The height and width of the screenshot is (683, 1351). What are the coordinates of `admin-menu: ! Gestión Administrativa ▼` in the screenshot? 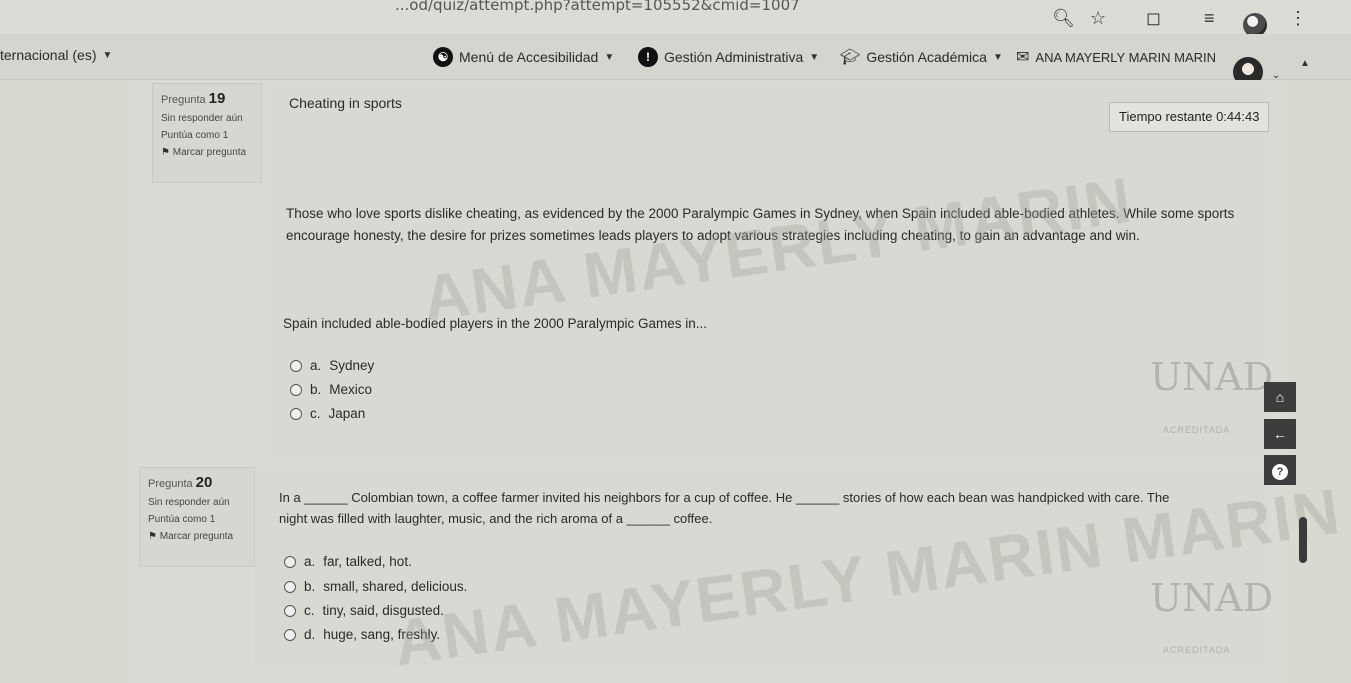 It's located at (728, 57).